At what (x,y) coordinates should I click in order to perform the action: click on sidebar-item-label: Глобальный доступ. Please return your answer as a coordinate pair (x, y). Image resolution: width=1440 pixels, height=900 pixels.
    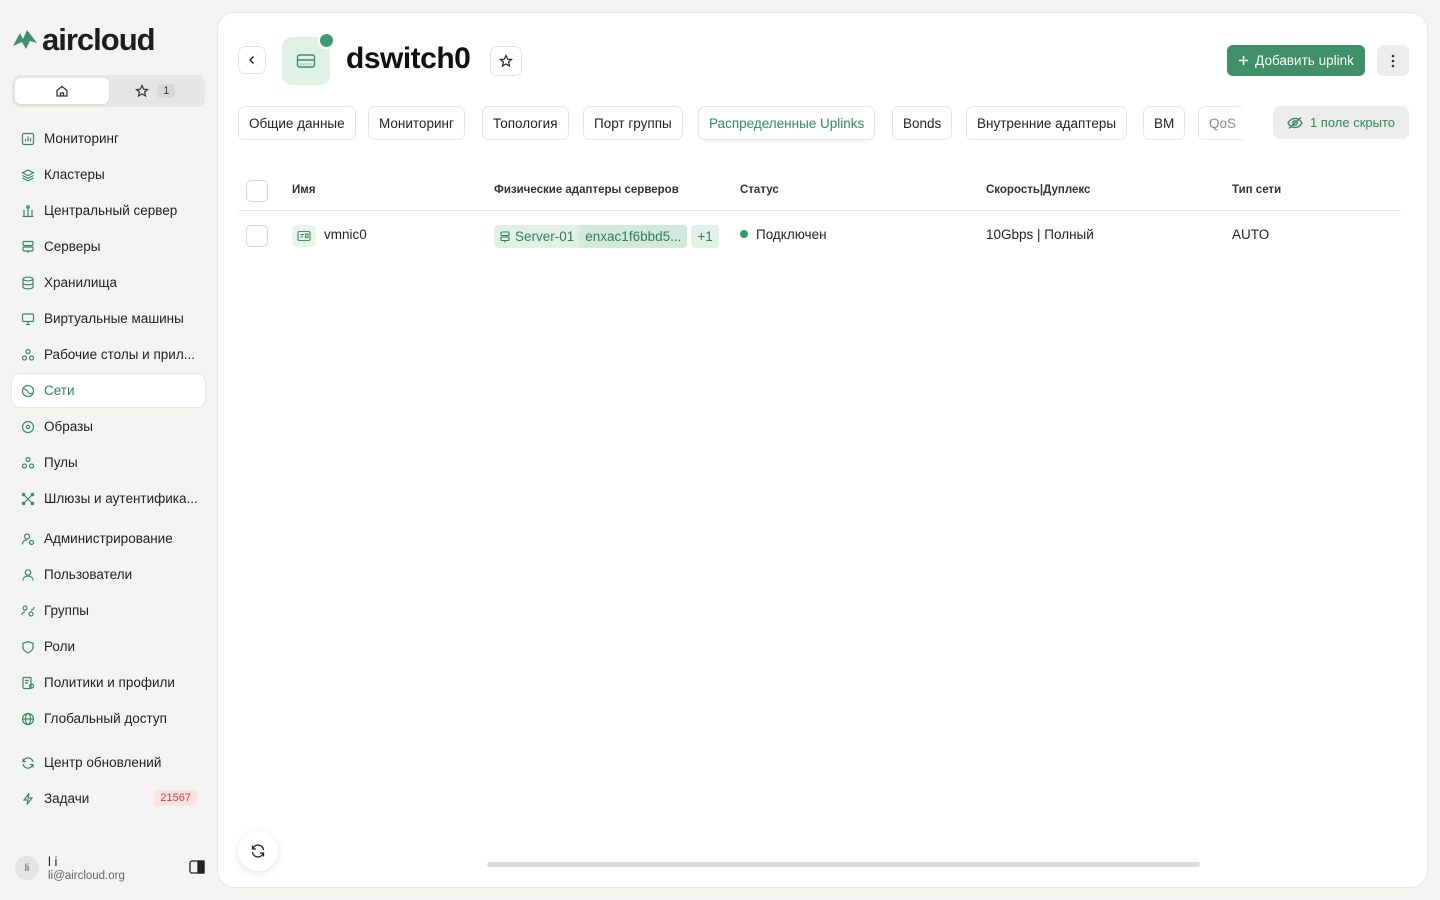
    Looking at the image, I should click on (105, 718).